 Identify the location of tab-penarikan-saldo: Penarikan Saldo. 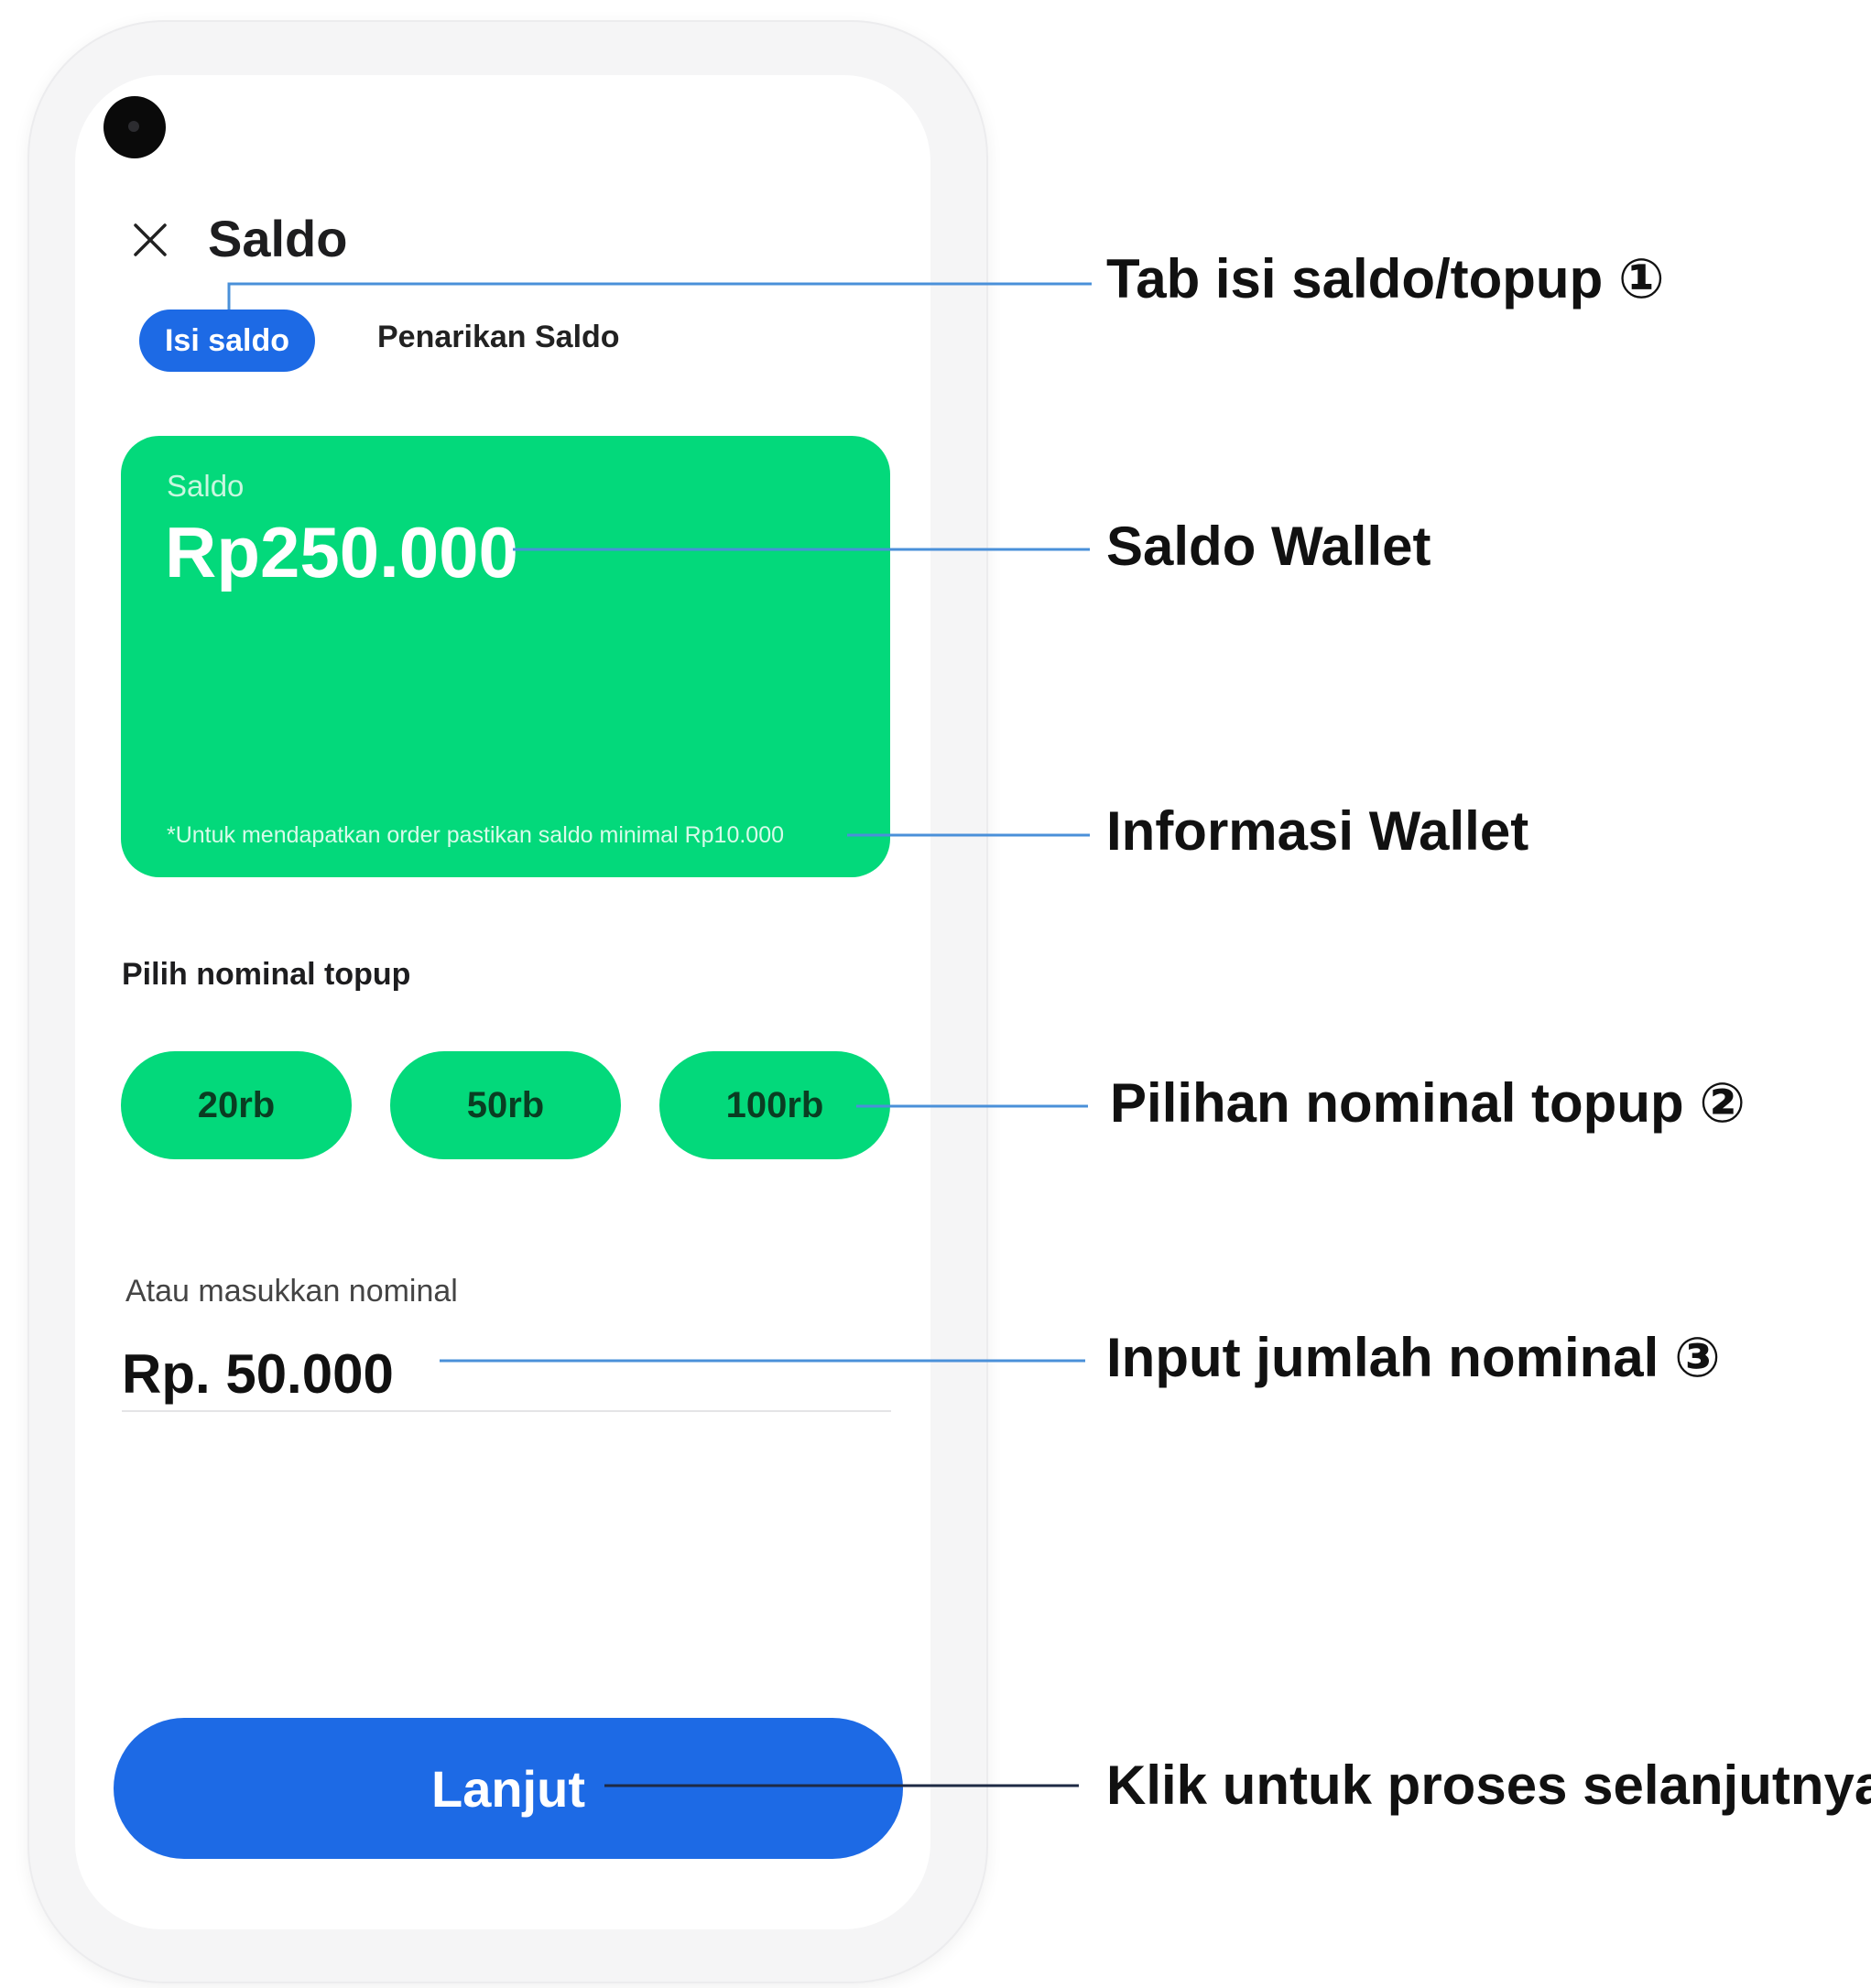
(498, 337).